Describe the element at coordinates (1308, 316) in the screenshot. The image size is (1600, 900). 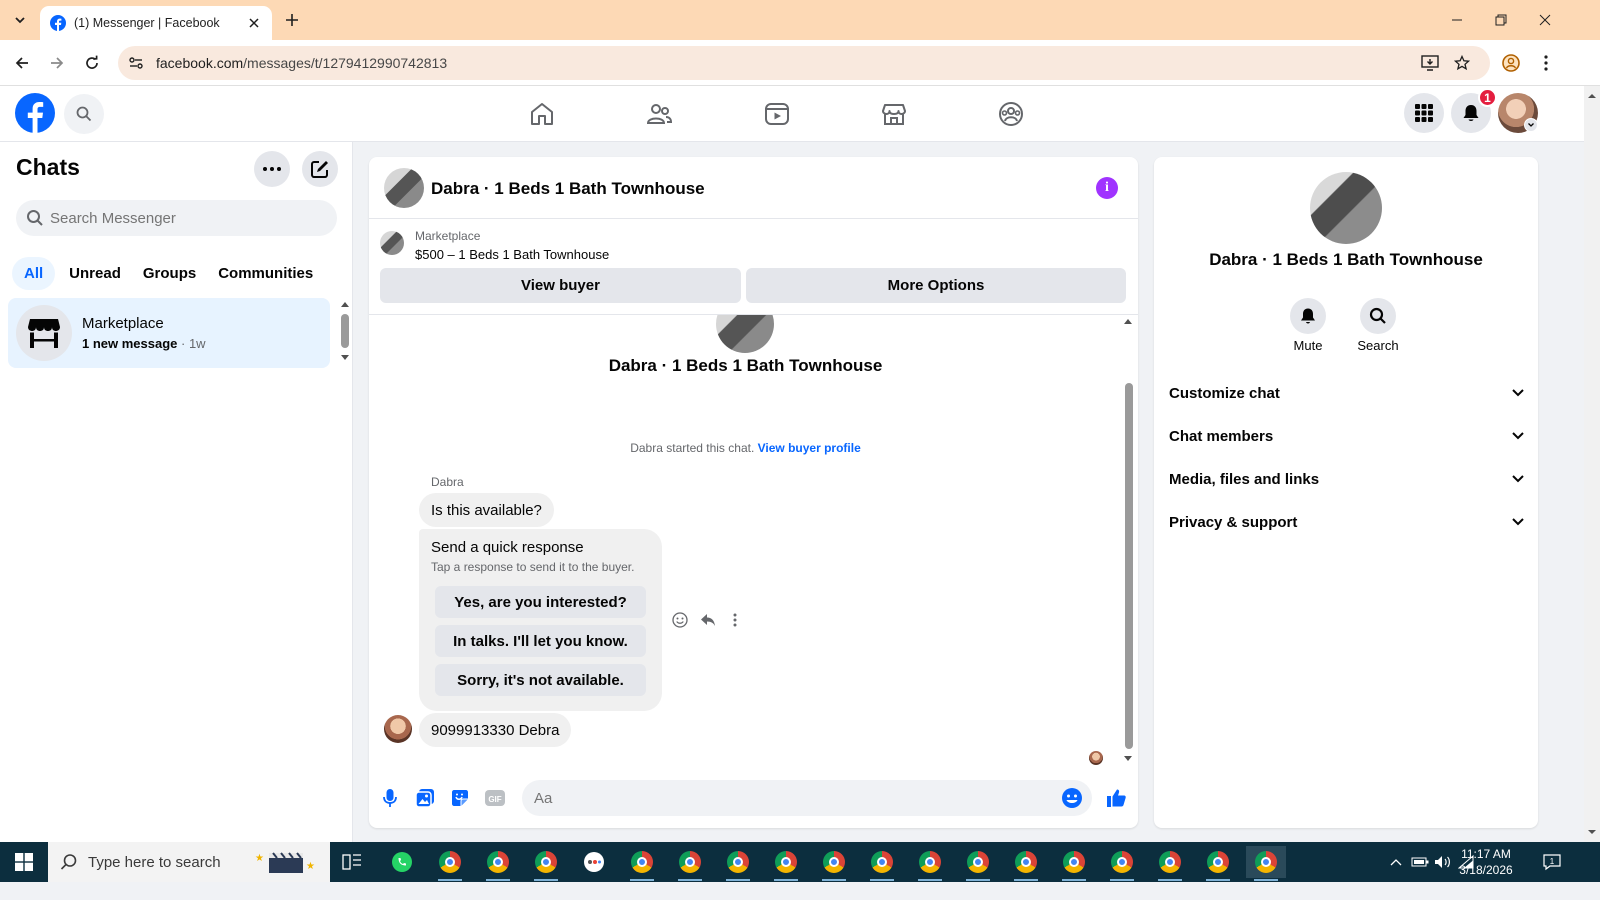
I see `mute-button-circle` at that location.